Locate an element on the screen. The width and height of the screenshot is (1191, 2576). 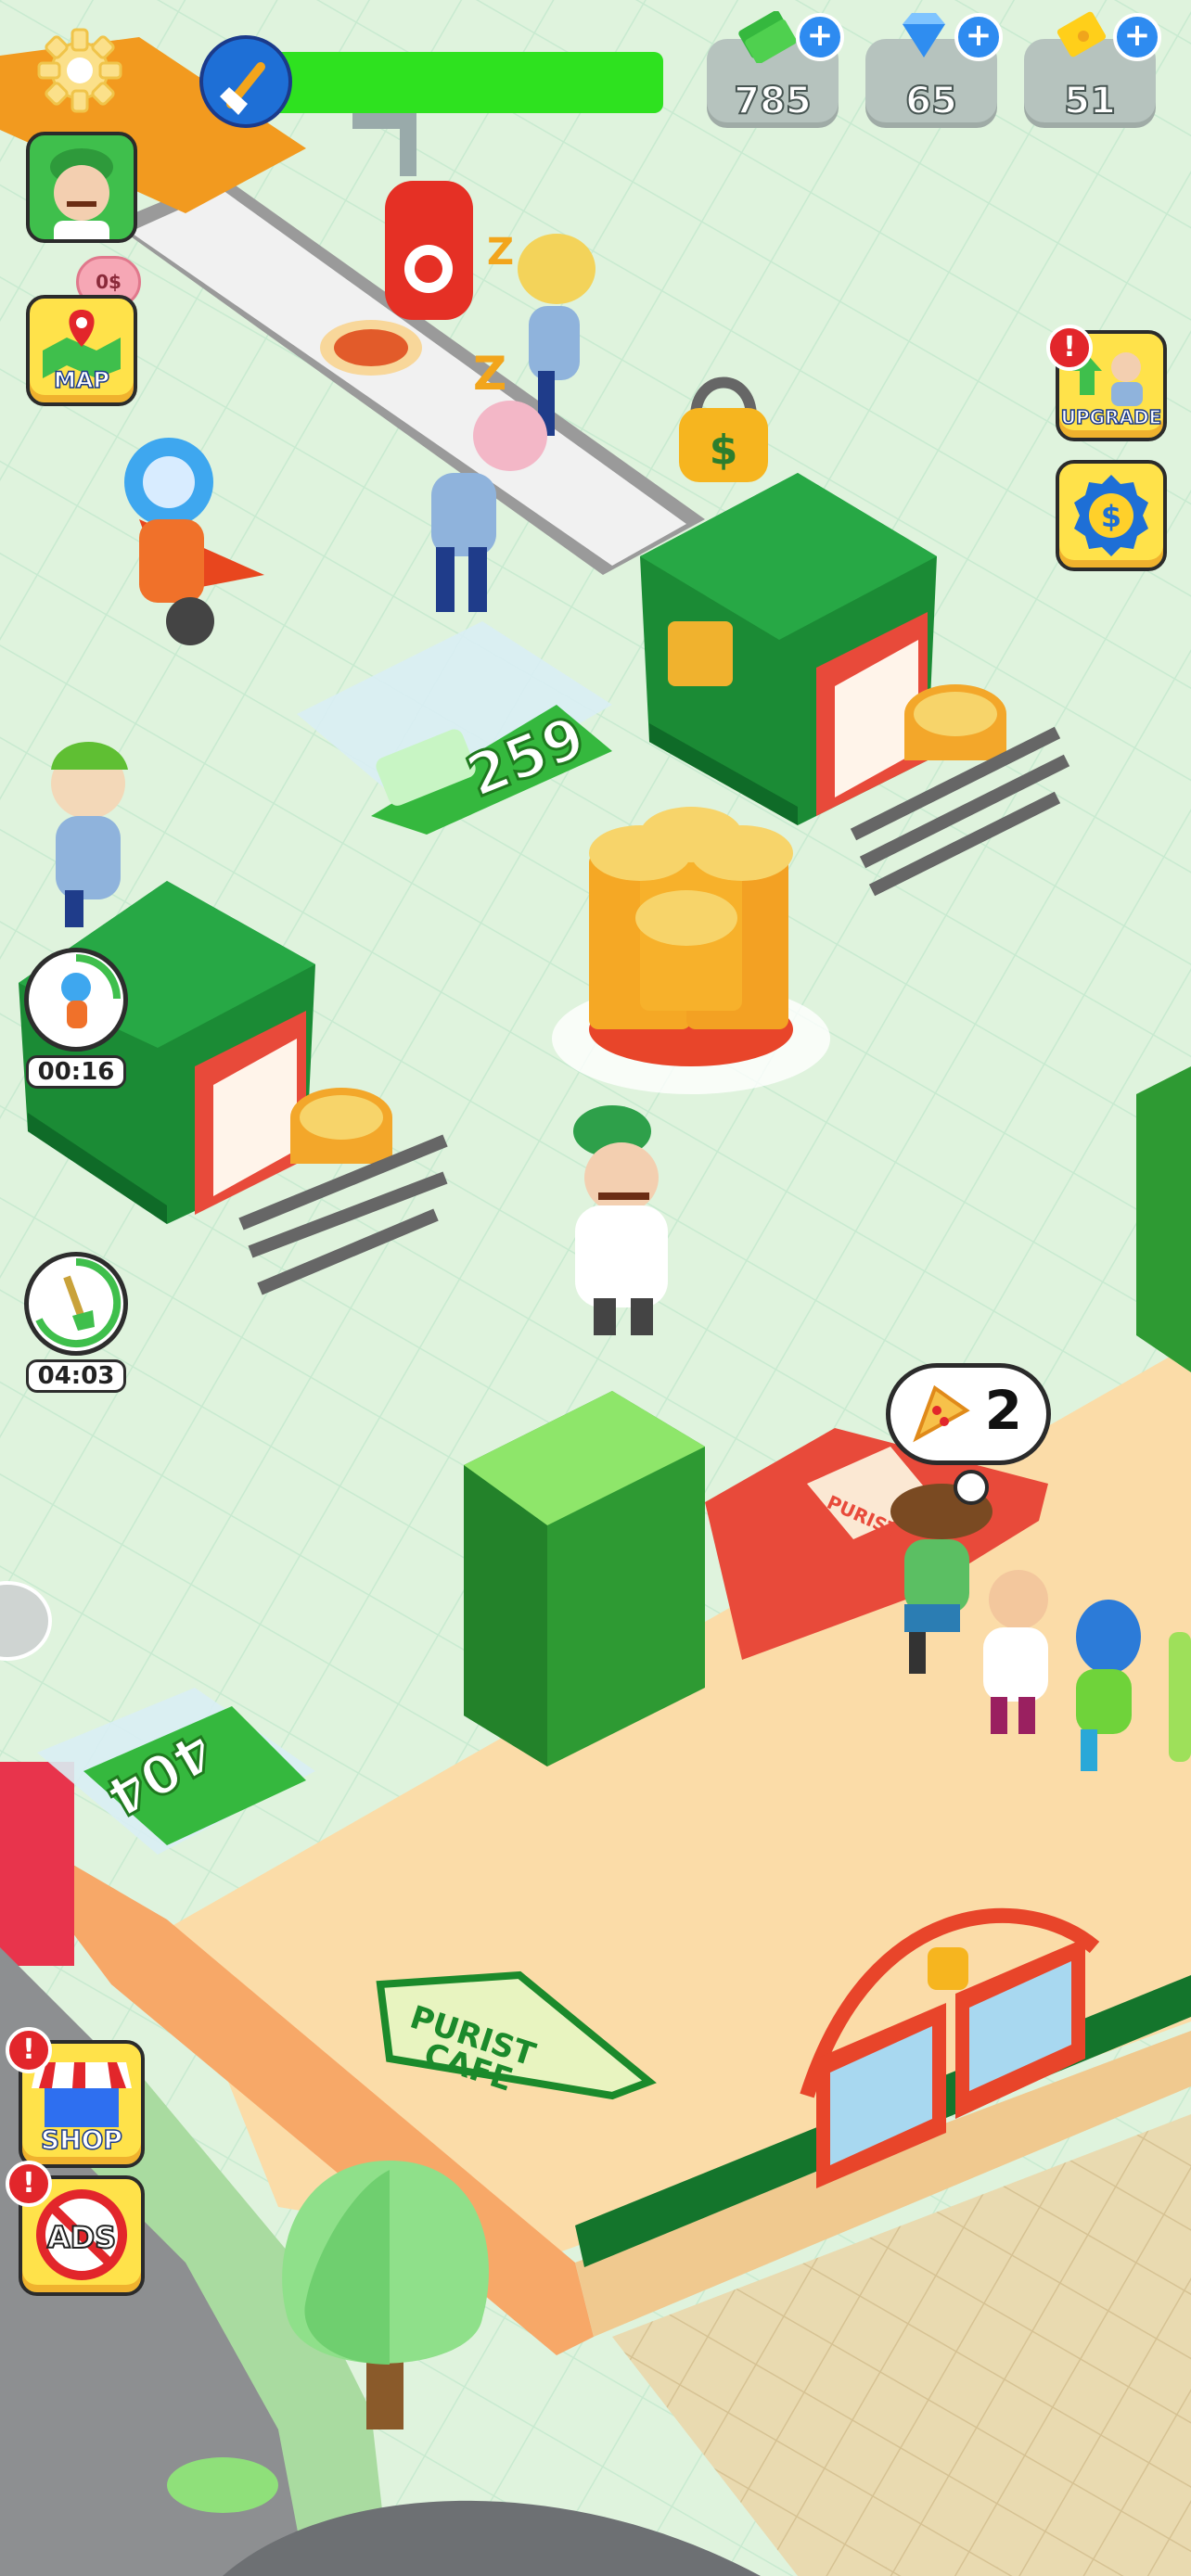
shop-label: SHOP is located at coordinates (81, 2139).